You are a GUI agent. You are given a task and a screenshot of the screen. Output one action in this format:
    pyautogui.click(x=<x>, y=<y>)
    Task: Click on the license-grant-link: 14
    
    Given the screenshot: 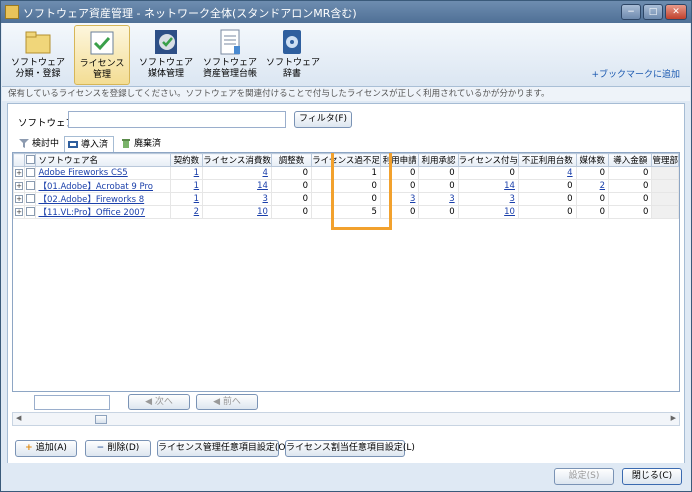 What is the action you would take?
    pyautogui.click(x=509, y=186)
    